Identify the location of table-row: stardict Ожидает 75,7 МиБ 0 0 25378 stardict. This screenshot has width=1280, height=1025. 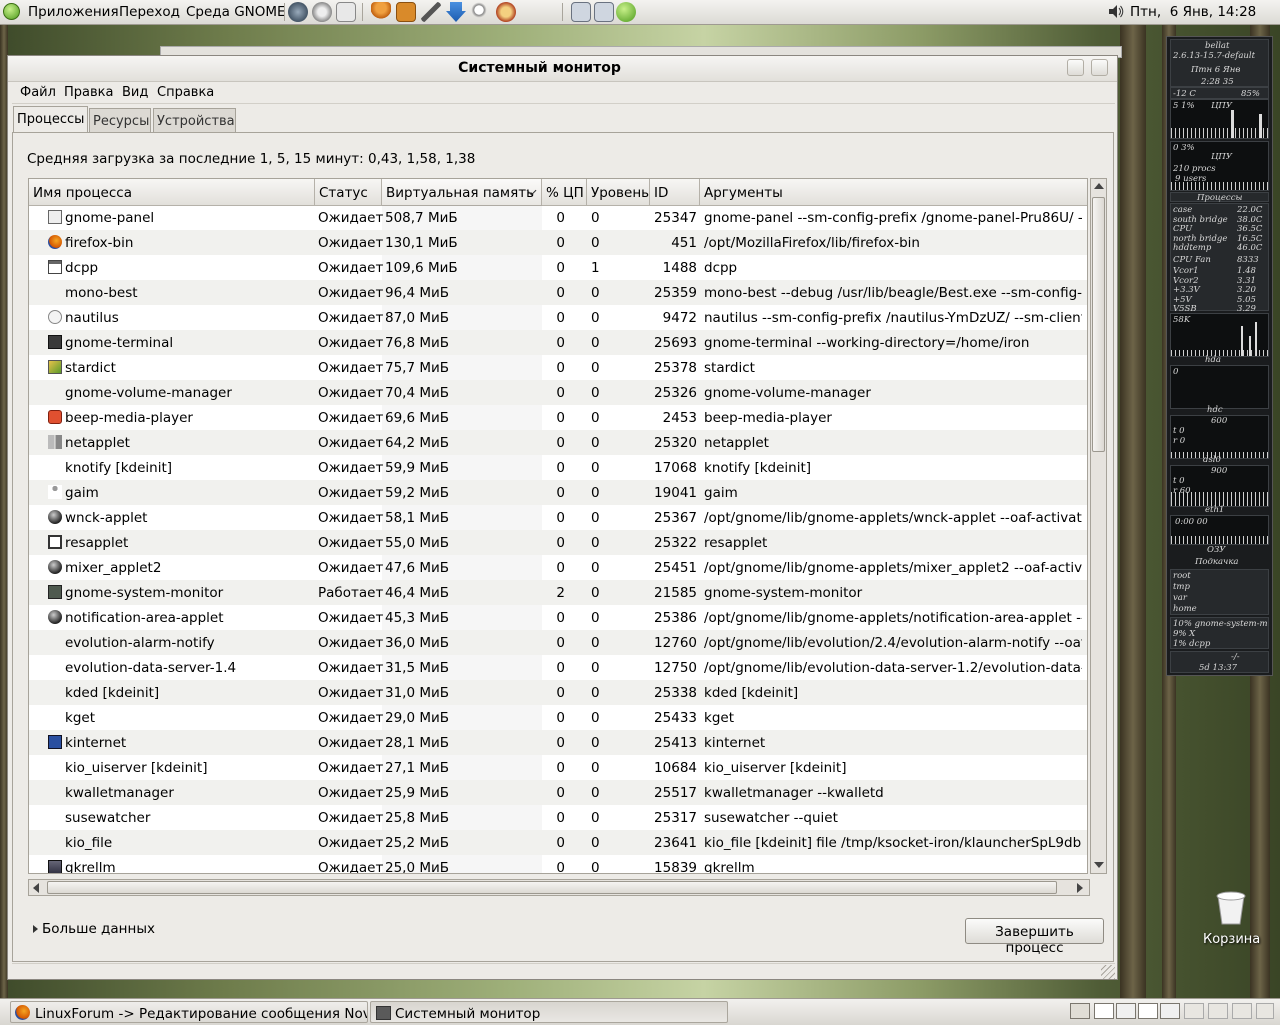
(558, 367).